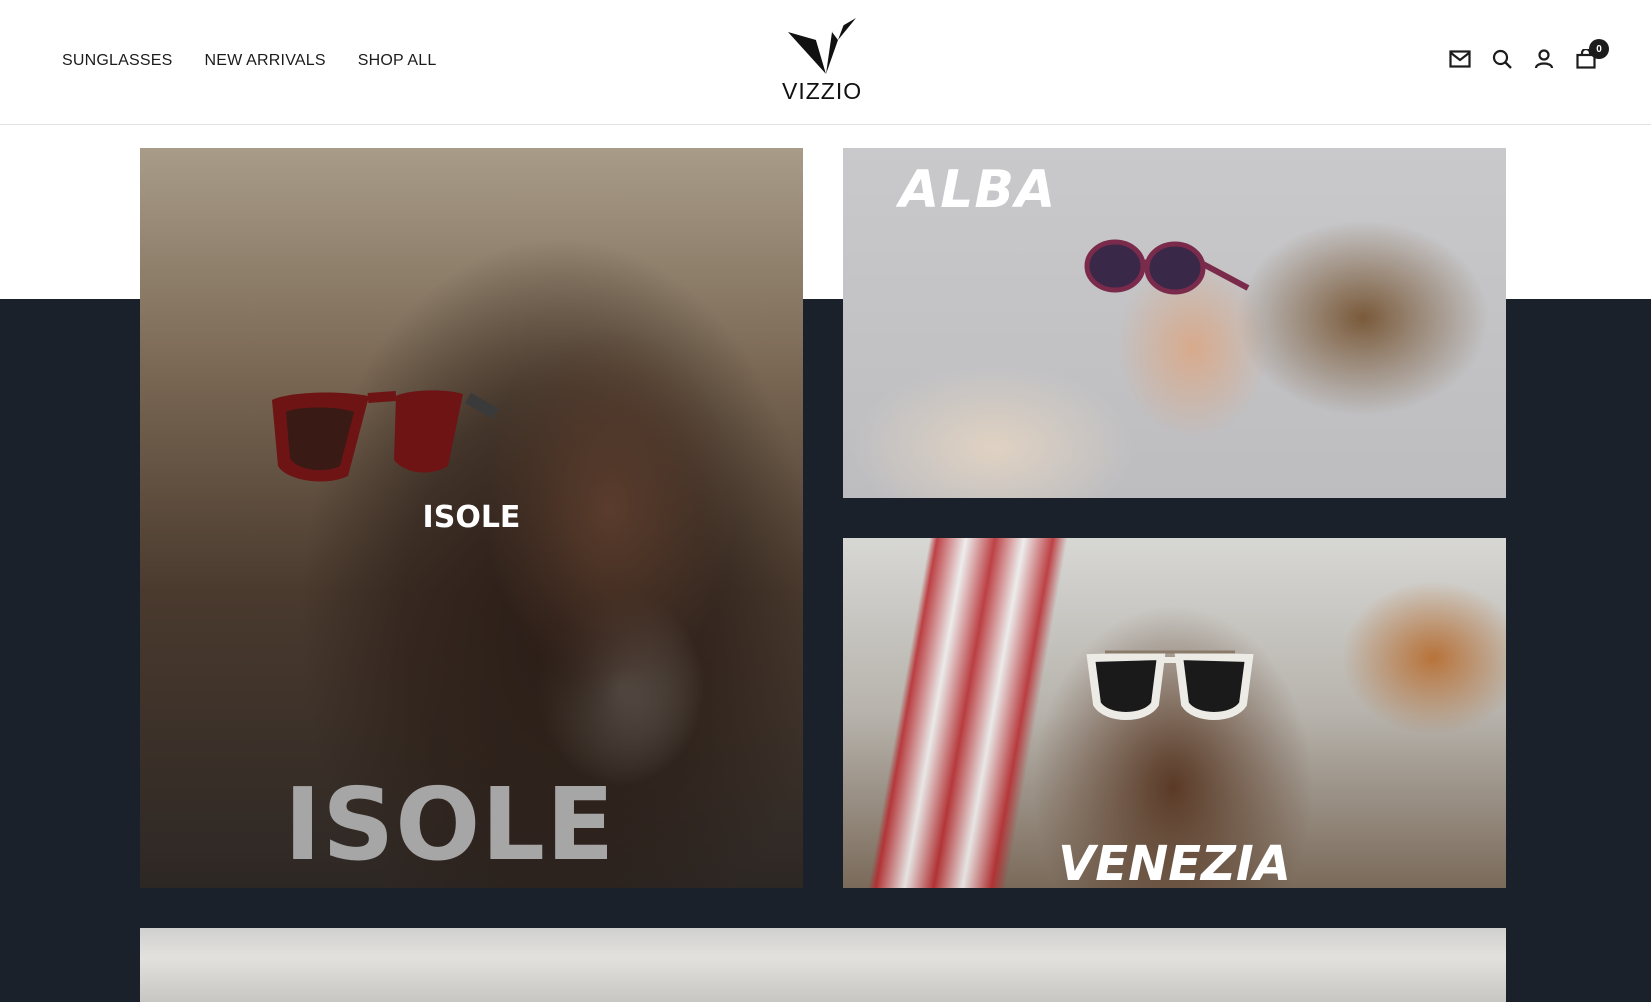 The width and height of the screenshot is (1651, 1002). I want to click on logo-mark-icon, so click(822, 46).